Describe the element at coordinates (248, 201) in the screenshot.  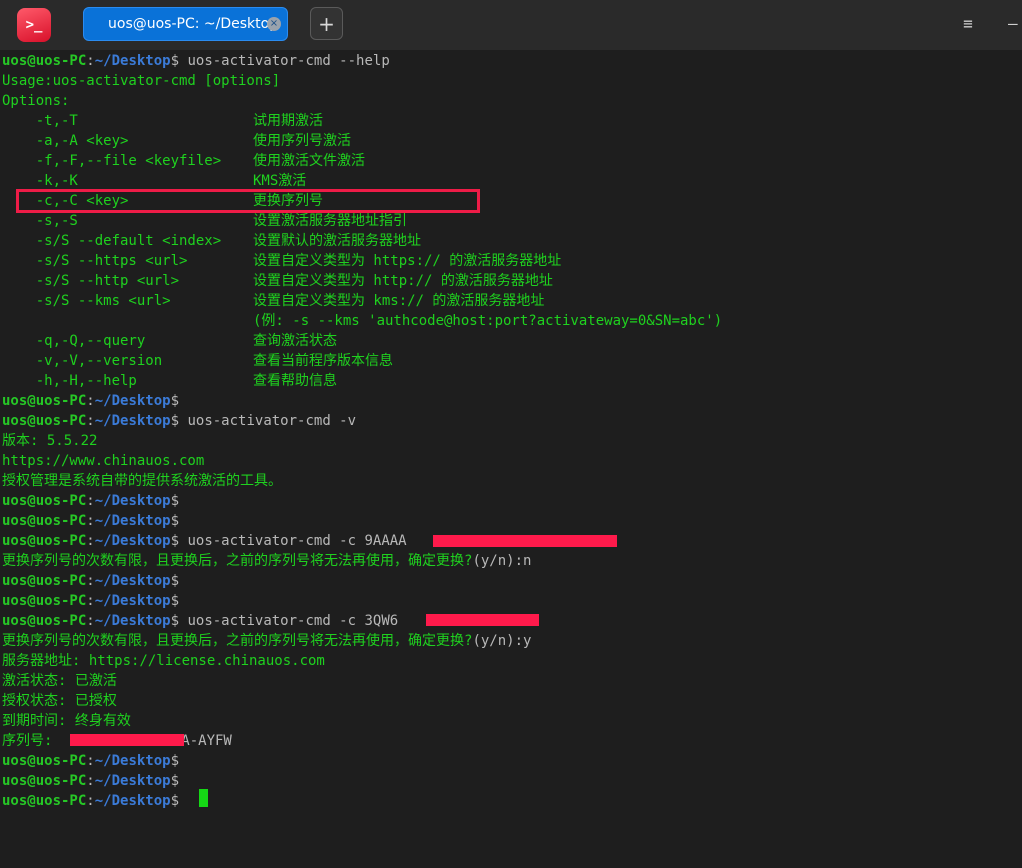
I see `highlight-box` at that location.